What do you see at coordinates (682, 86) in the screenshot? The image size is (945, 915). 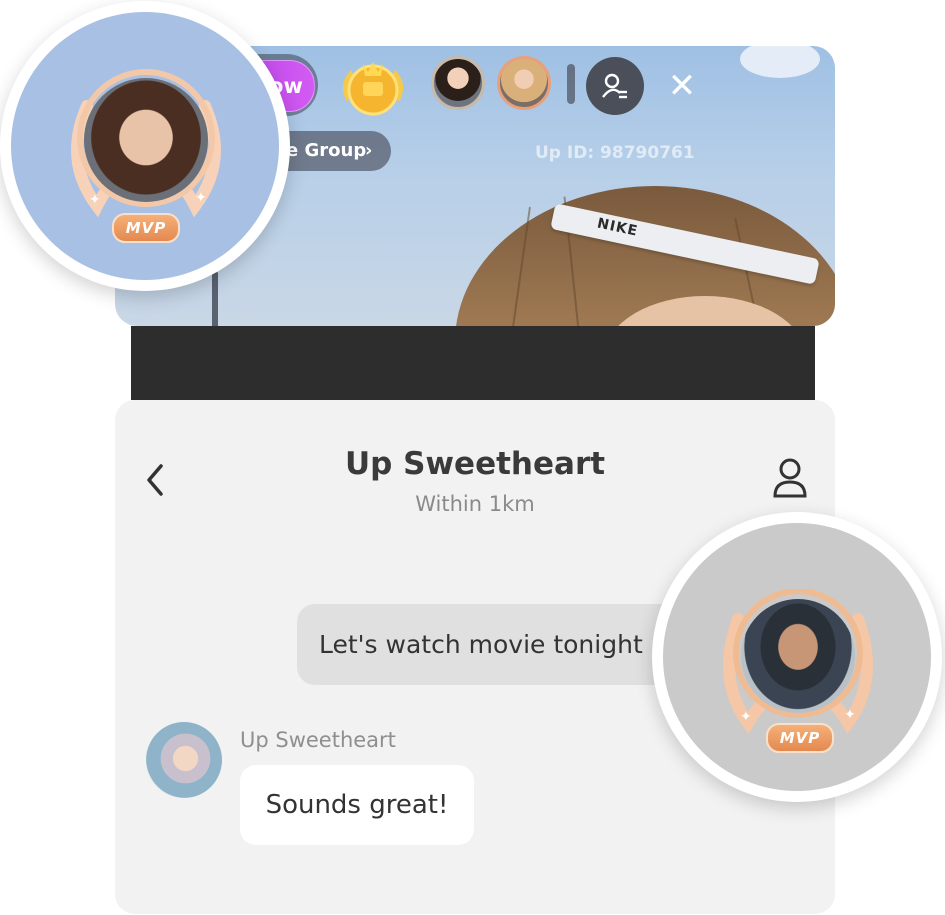 I see `close-icon: ✕` at bounding box center [682, 86].